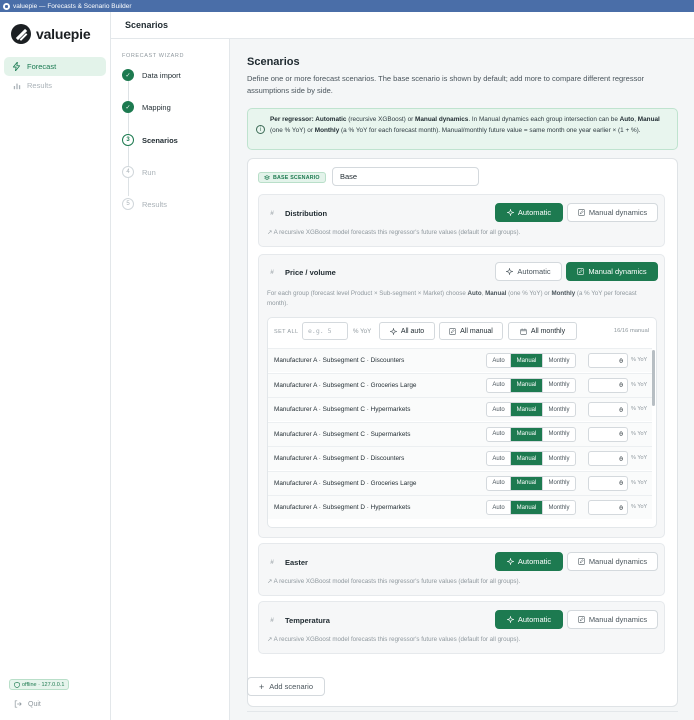 This screenshot has height=720, width=694. Describe the element at coordinates (296, 562) in the screenshot. I see `regressor-name: Easter` at that location.